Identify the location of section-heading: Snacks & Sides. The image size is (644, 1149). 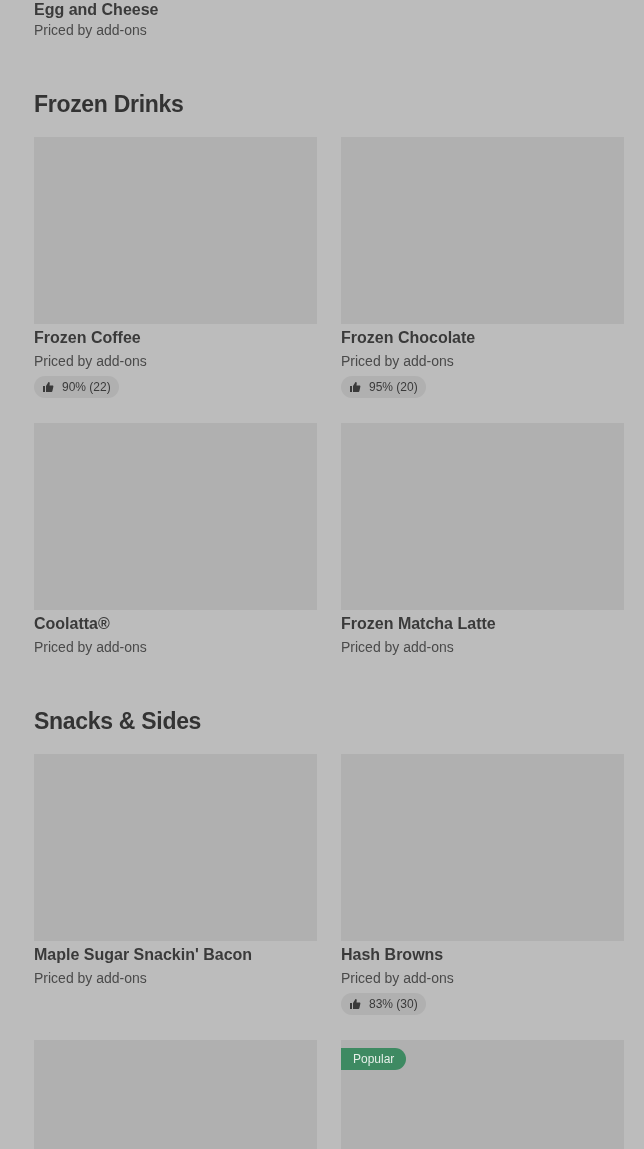
(118, 721).